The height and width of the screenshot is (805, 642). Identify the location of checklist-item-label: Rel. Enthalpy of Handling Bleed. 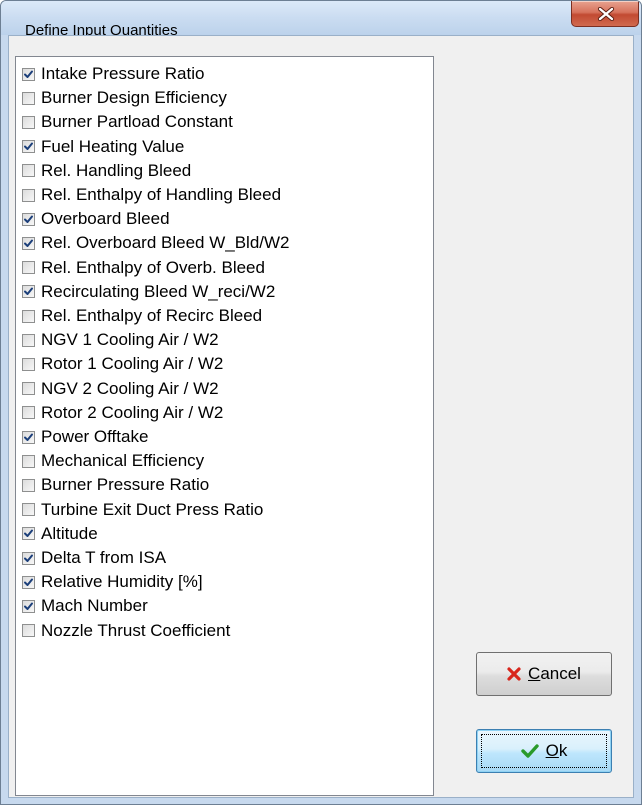
(161, 194).